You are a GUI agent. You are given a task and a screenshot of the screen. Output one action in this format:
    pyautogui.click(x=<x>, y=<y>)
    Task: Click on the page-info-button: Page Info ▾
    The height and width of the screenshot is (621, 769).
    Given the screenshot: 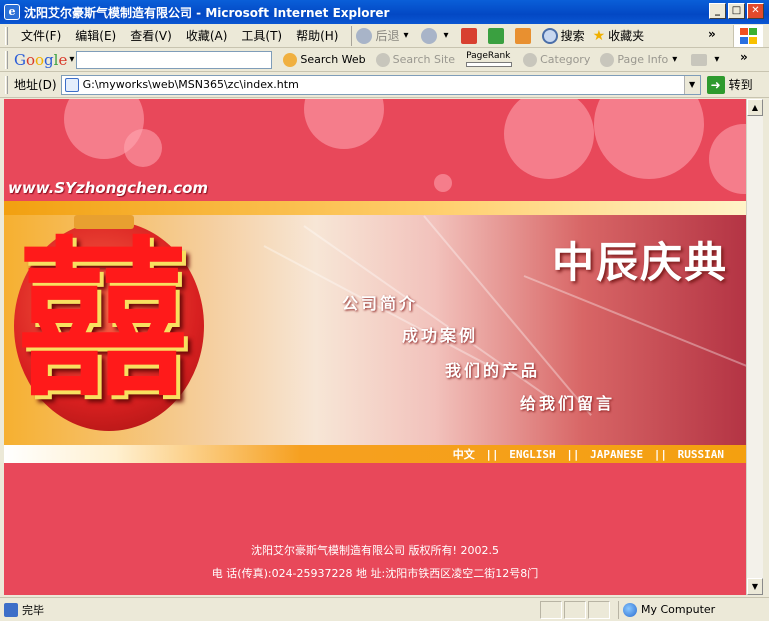 What is the action you would take?
    pyautogui.click(x=640, y=59)
    